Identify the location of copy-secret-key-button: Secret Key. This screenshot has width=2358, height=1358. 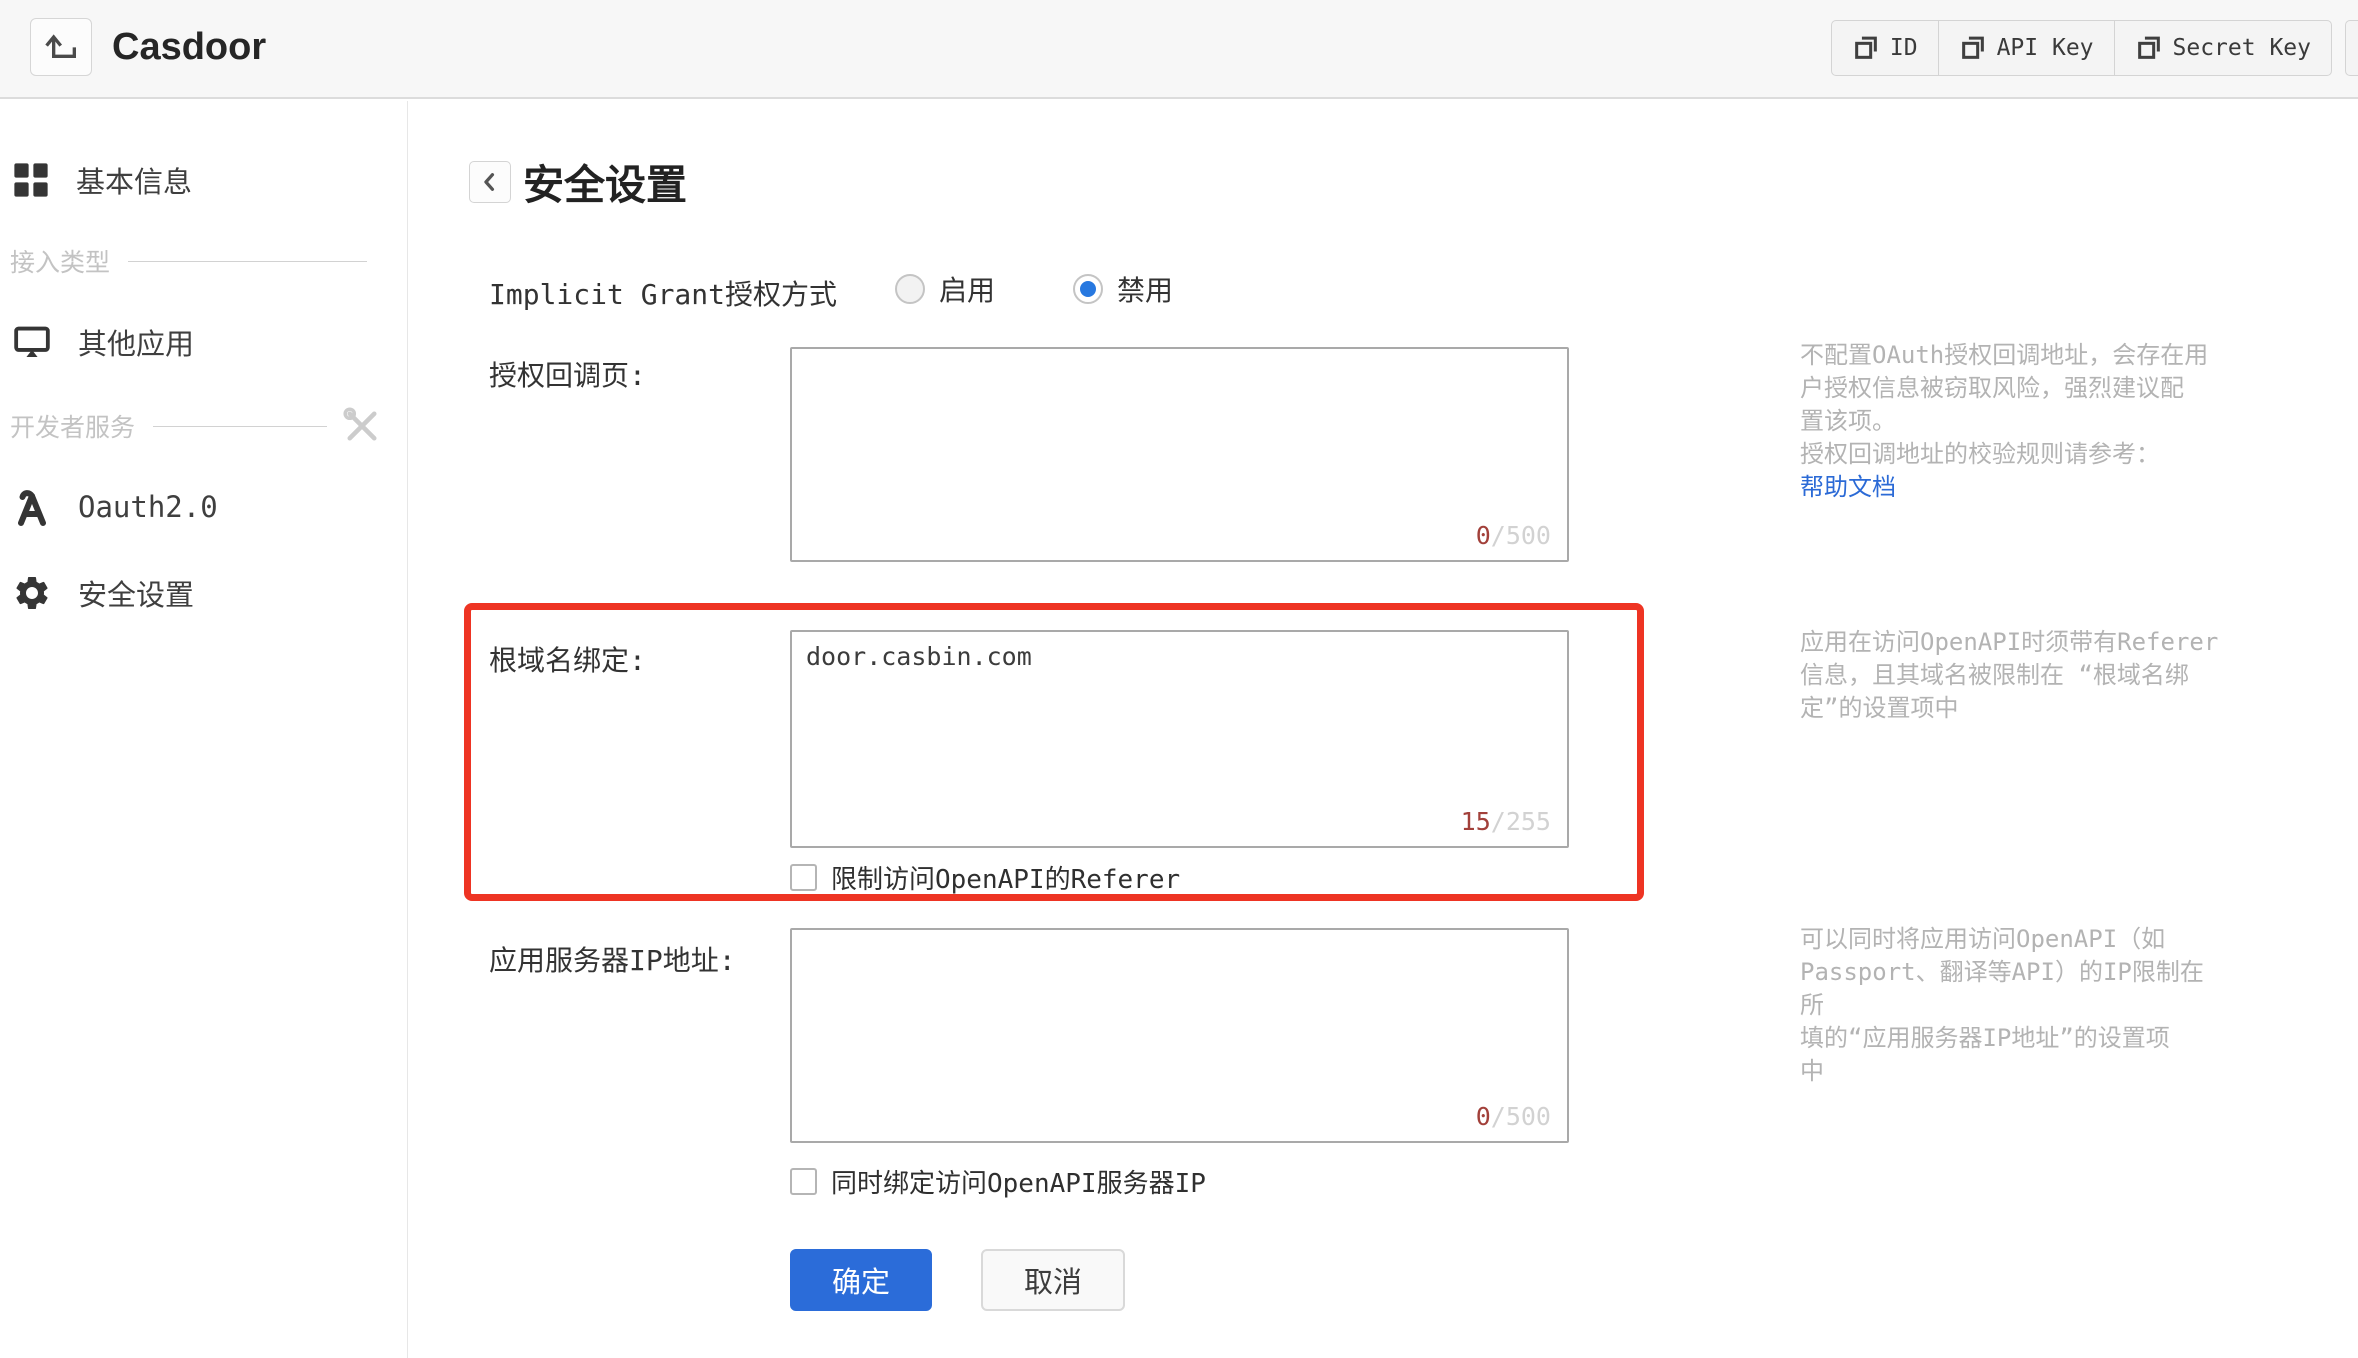
(2222, 48).